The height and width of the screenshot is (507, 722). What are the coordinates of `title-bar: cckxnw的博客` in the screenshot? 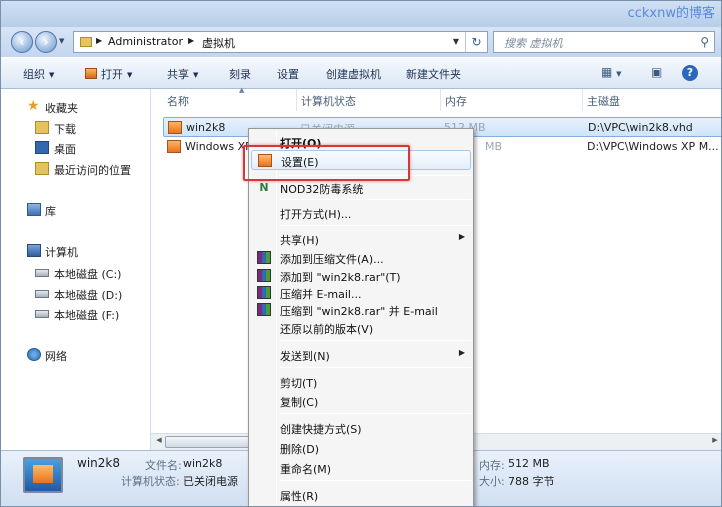 It's located at (361, 14).